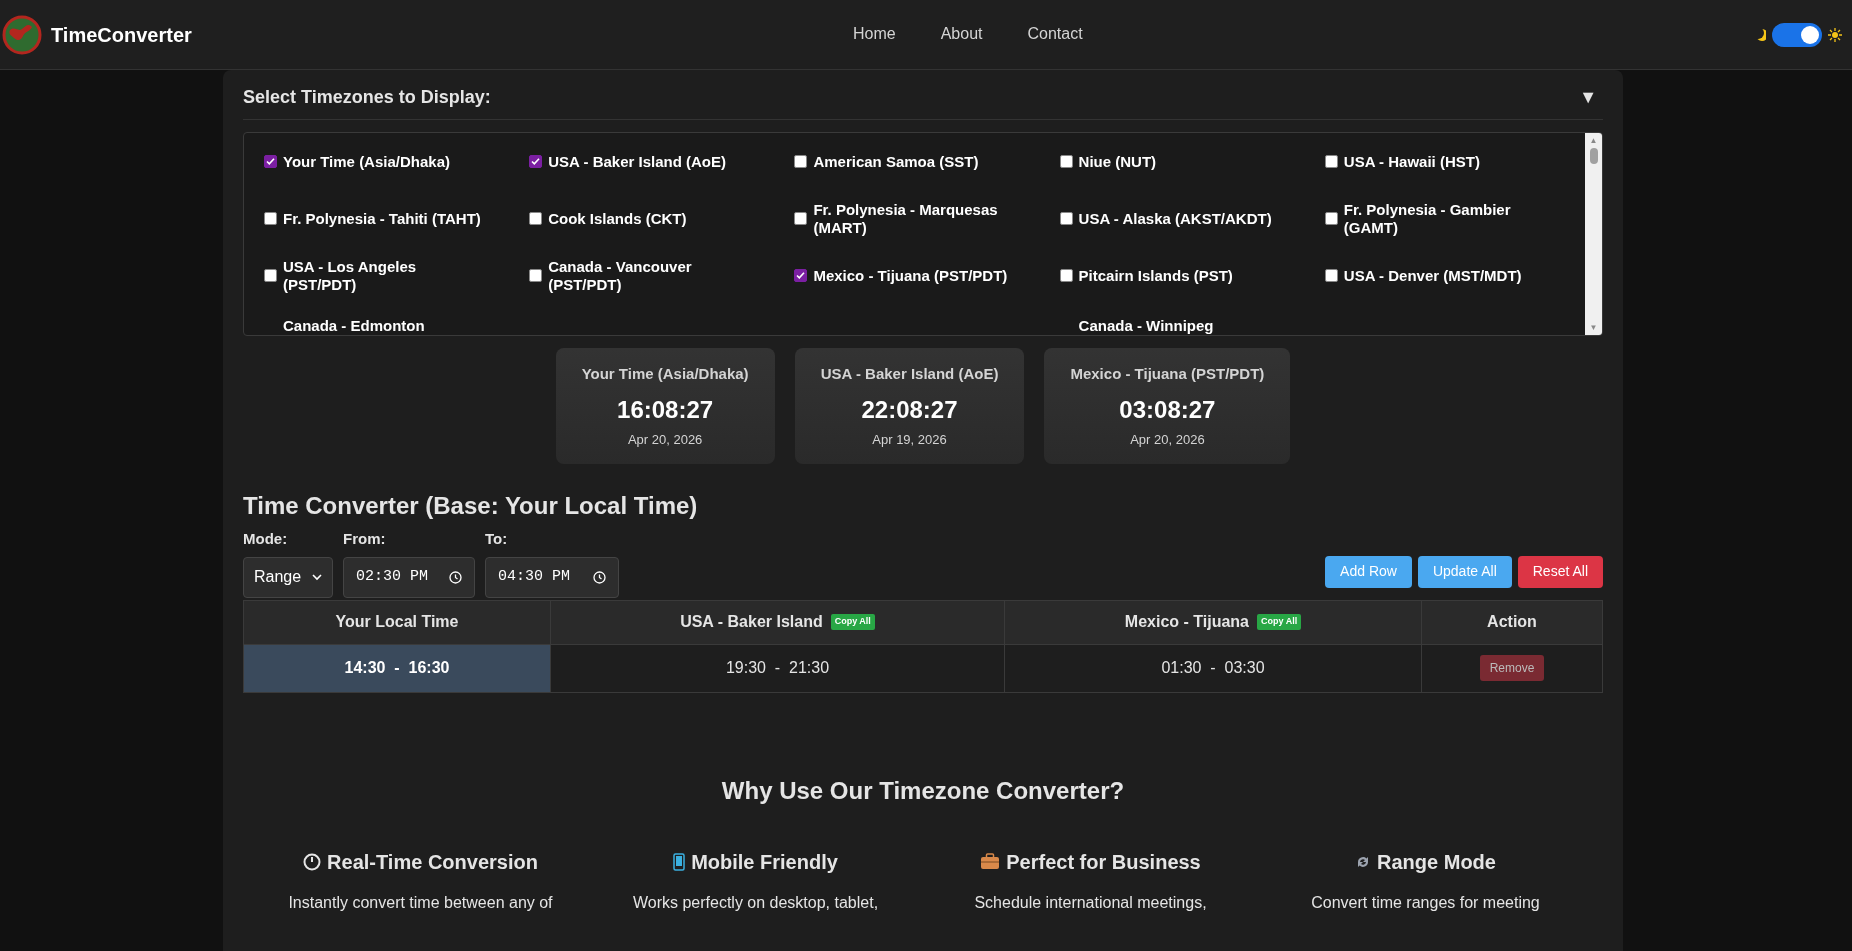  Describe the element at coordinates (366, 161) in the screenshot. I see `timezone-label: Your Time (Asia/Dhaka)` at that location.